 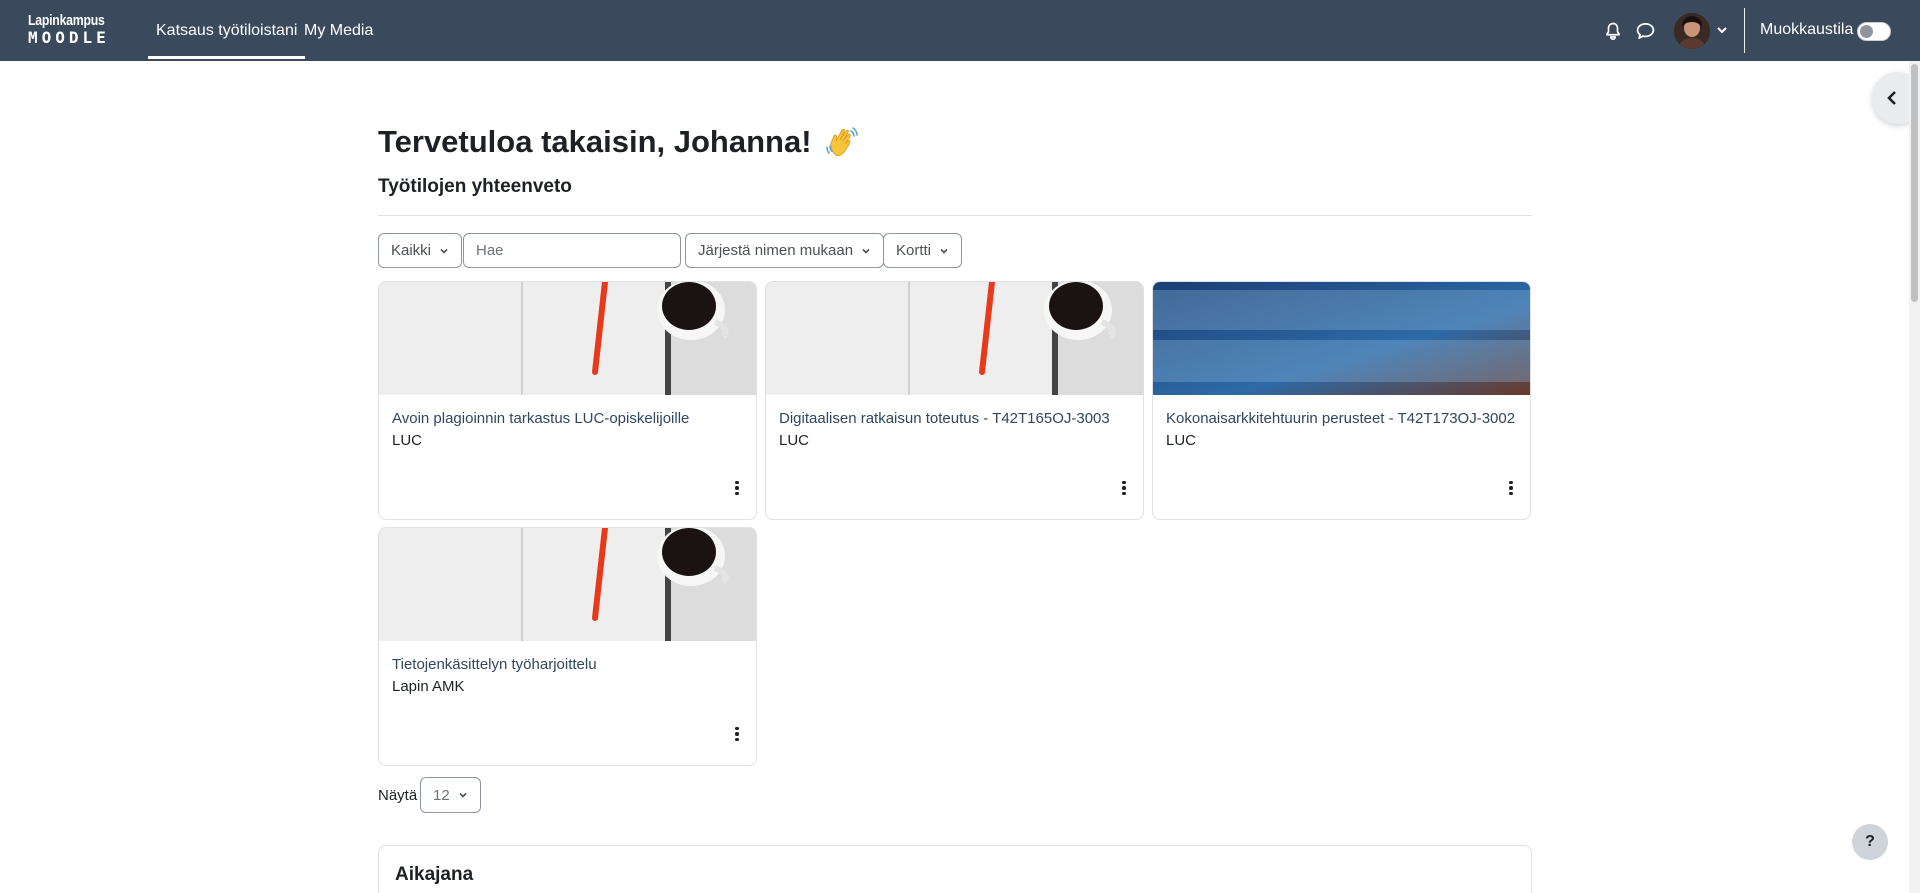 I want to click on waving-hand-icon, so click(x=842, y=142).